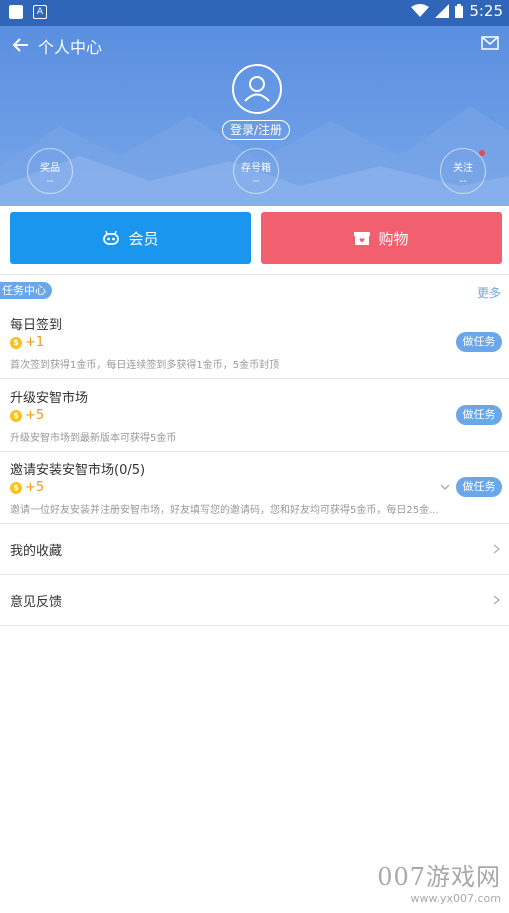  Describe the element at coordinates (26, 290) in the screenshot. I see `task-center-title: 任务中心` at that location.